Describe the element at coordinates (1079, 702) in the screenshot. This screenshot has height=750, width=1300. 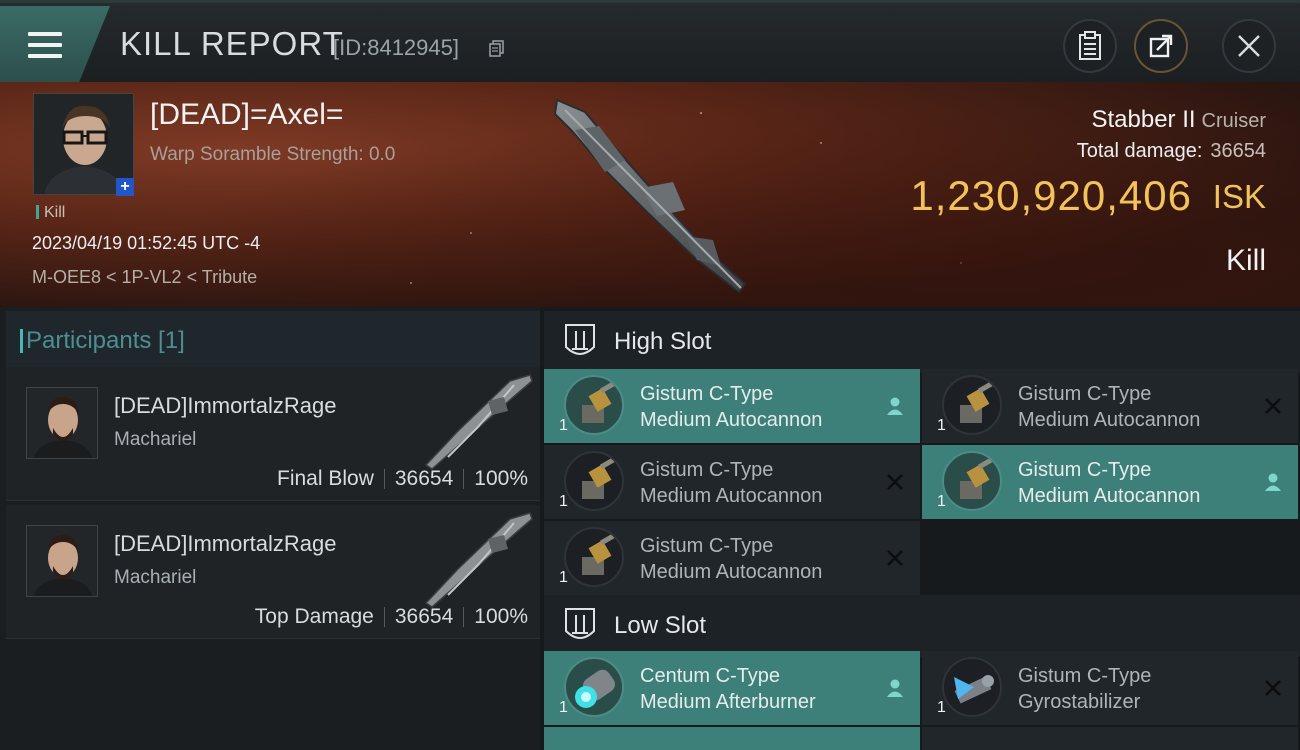
I see `module-type: Gyrostabilizer` at that location.